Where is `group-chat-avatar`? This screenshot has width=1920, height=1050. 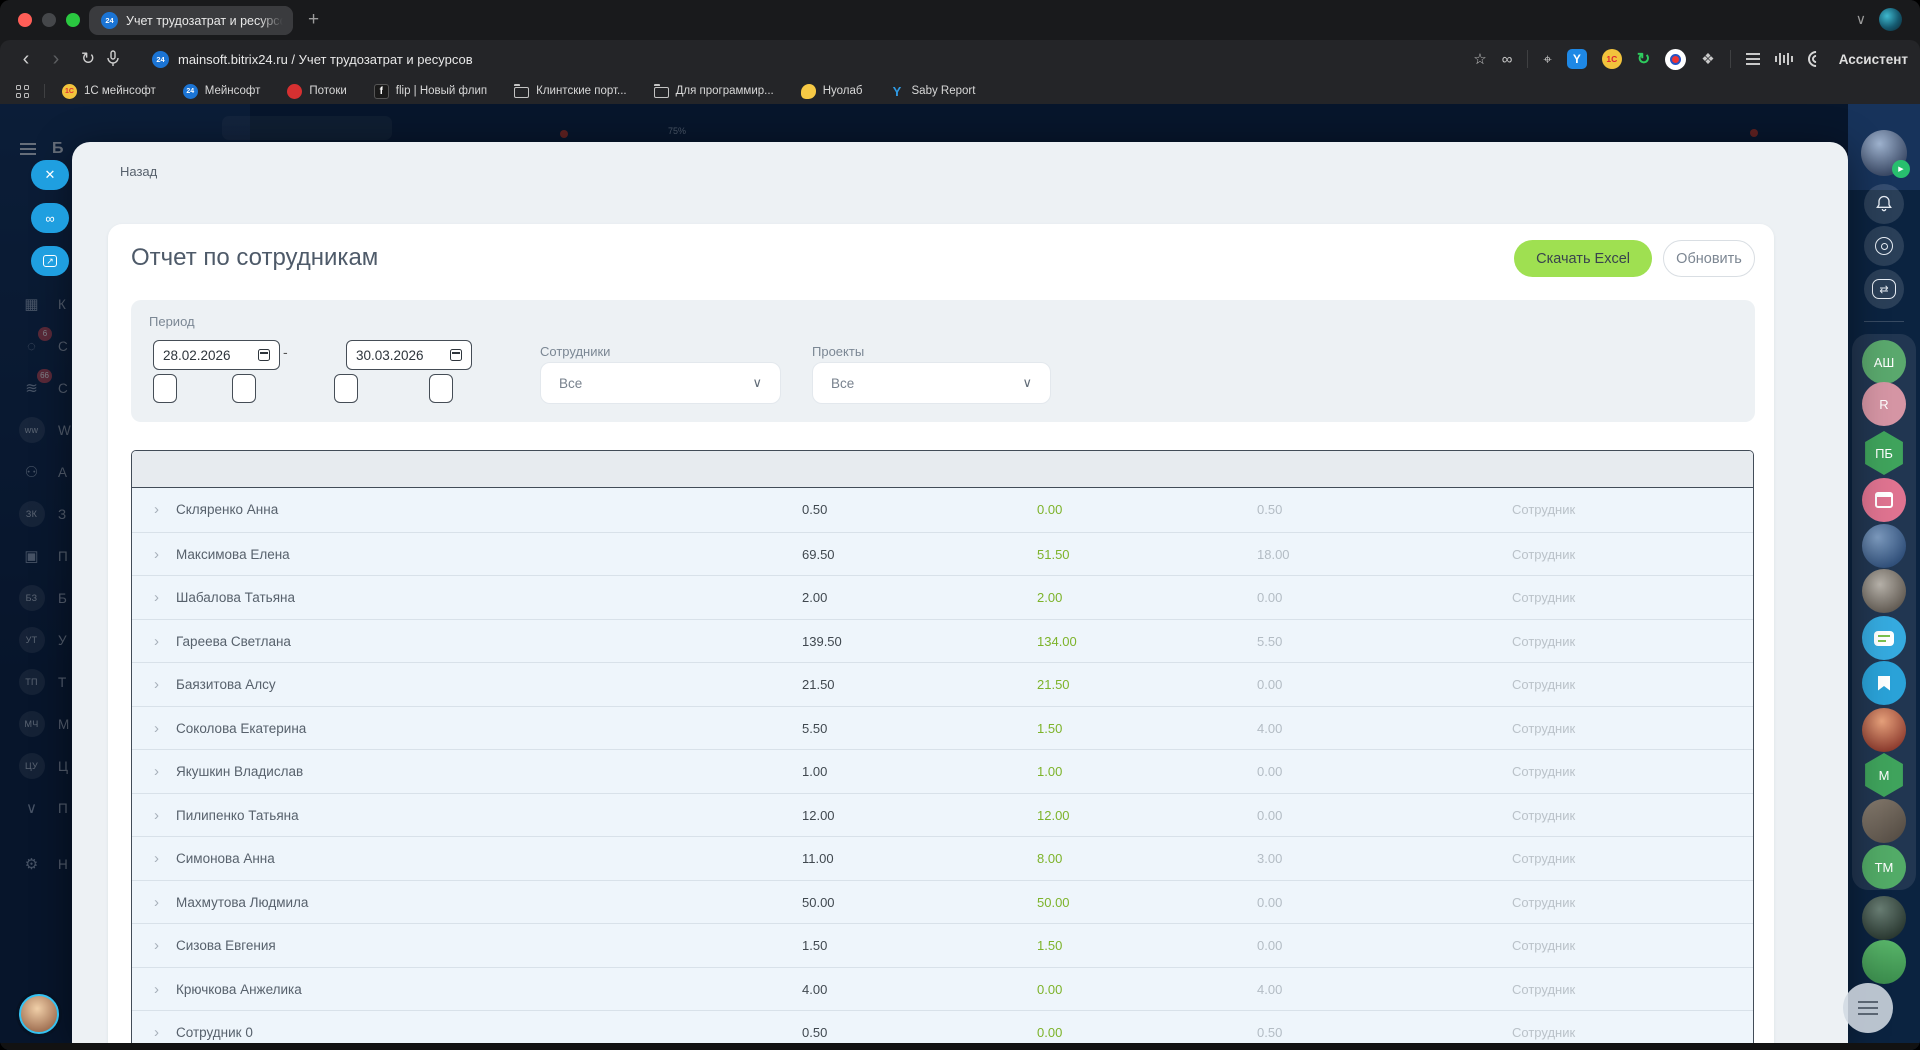
group-chat-avatar is located at coordinates (1884, 638).